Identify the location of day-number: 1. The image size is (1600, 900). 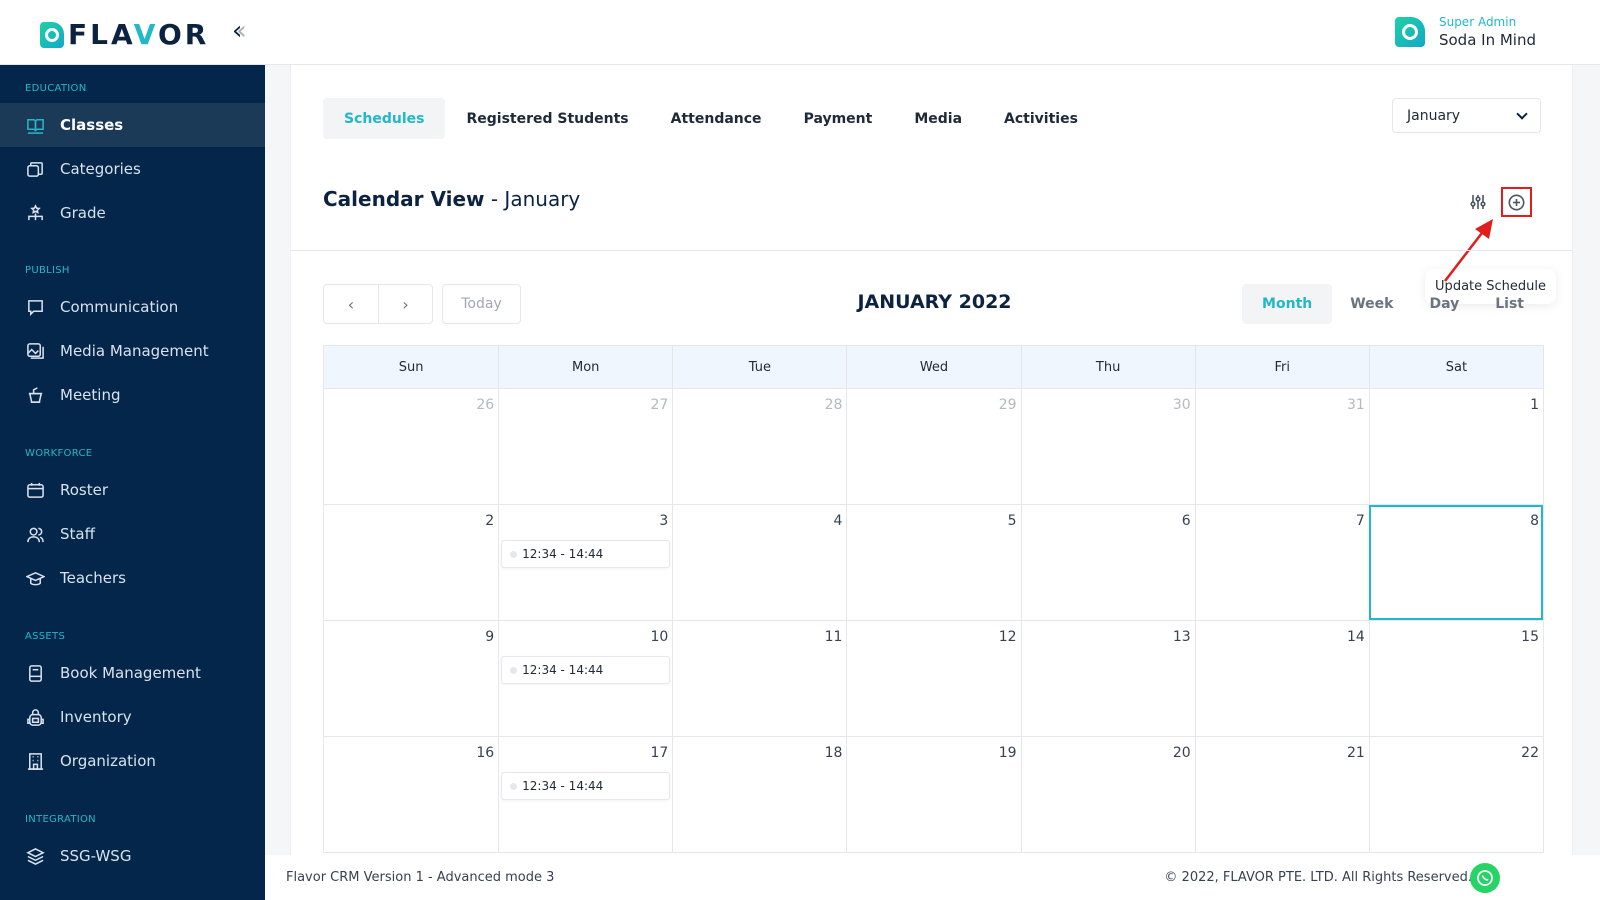
(1534, 405).